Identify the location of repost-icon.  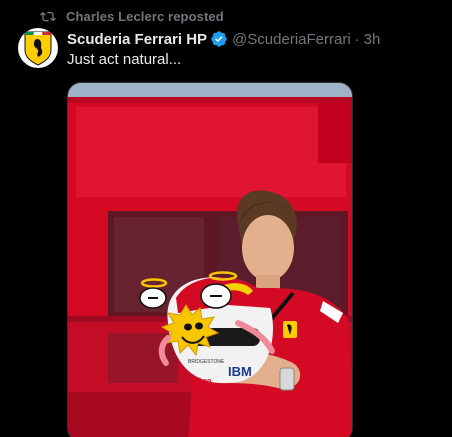
(49, 16).